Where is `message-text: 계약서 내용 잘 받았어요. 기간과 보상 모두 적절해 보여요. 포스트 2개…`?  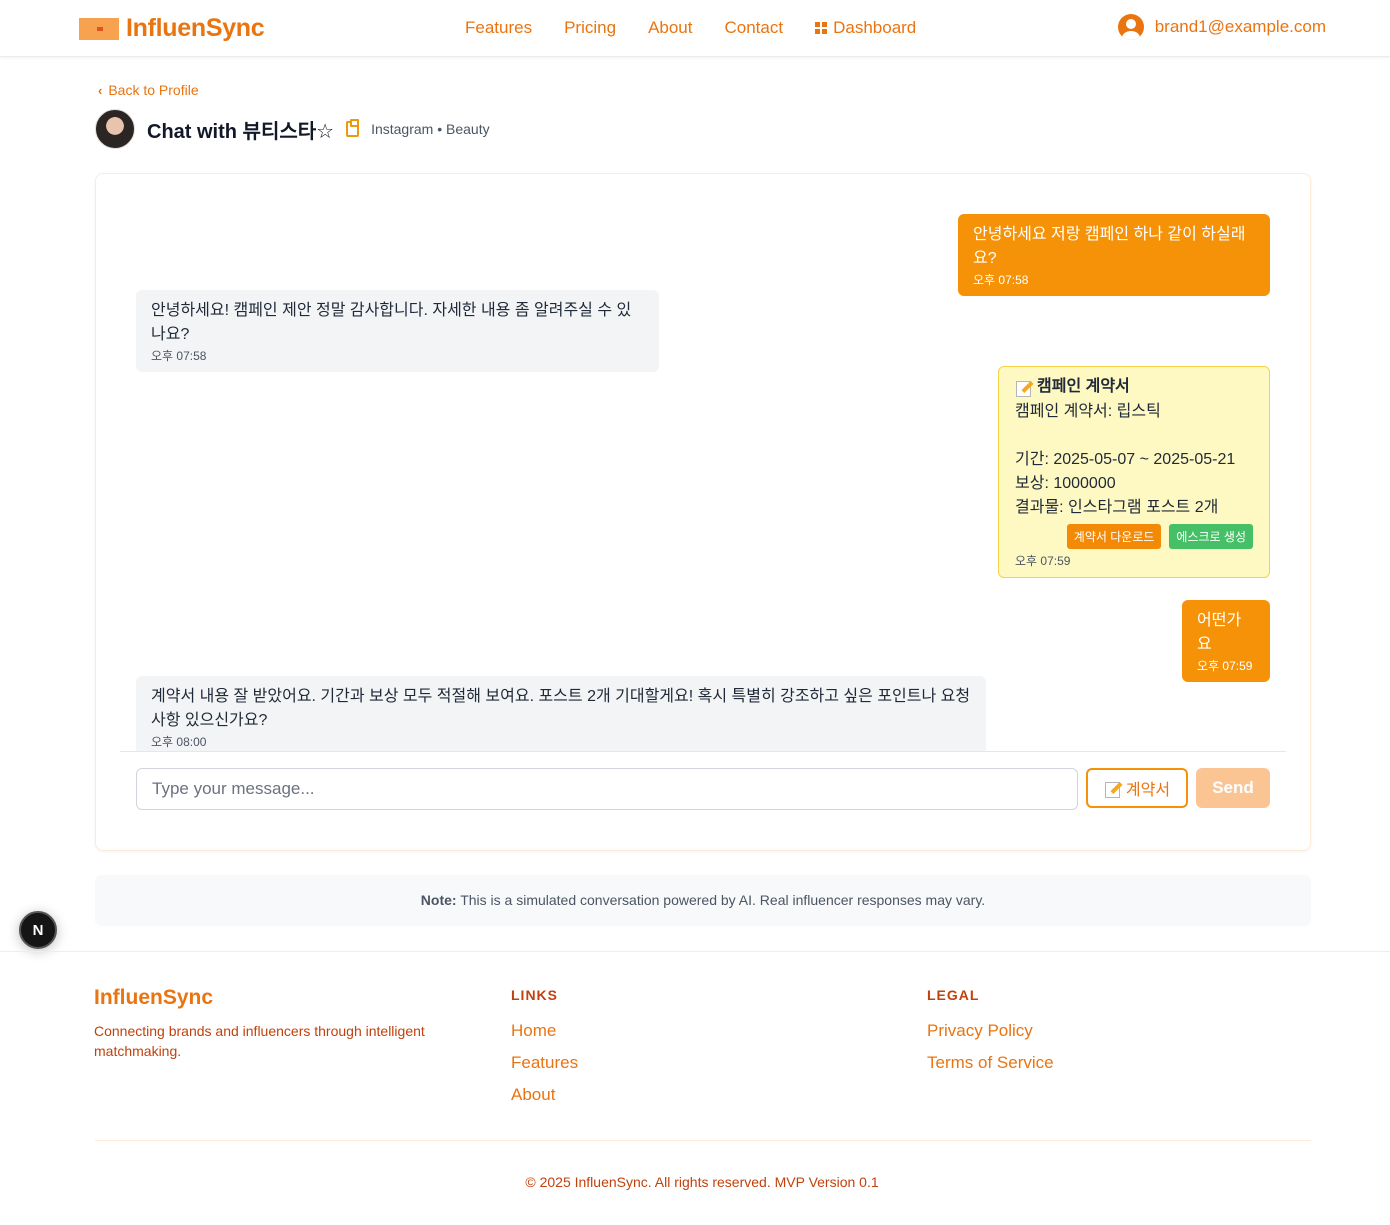
message-text: 계약서 내용 잘 받았어요. 기간과 보상 모두 적절해 보여요. 포스트 2개… is located at coordinates (561, 708).